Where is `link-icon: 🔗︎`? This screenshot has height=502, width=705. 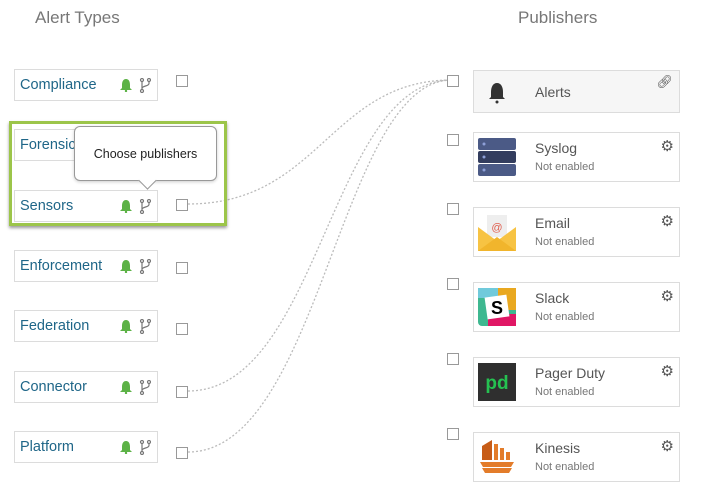 link-icon: 🔗︎ is located at coordinates (664, 82).